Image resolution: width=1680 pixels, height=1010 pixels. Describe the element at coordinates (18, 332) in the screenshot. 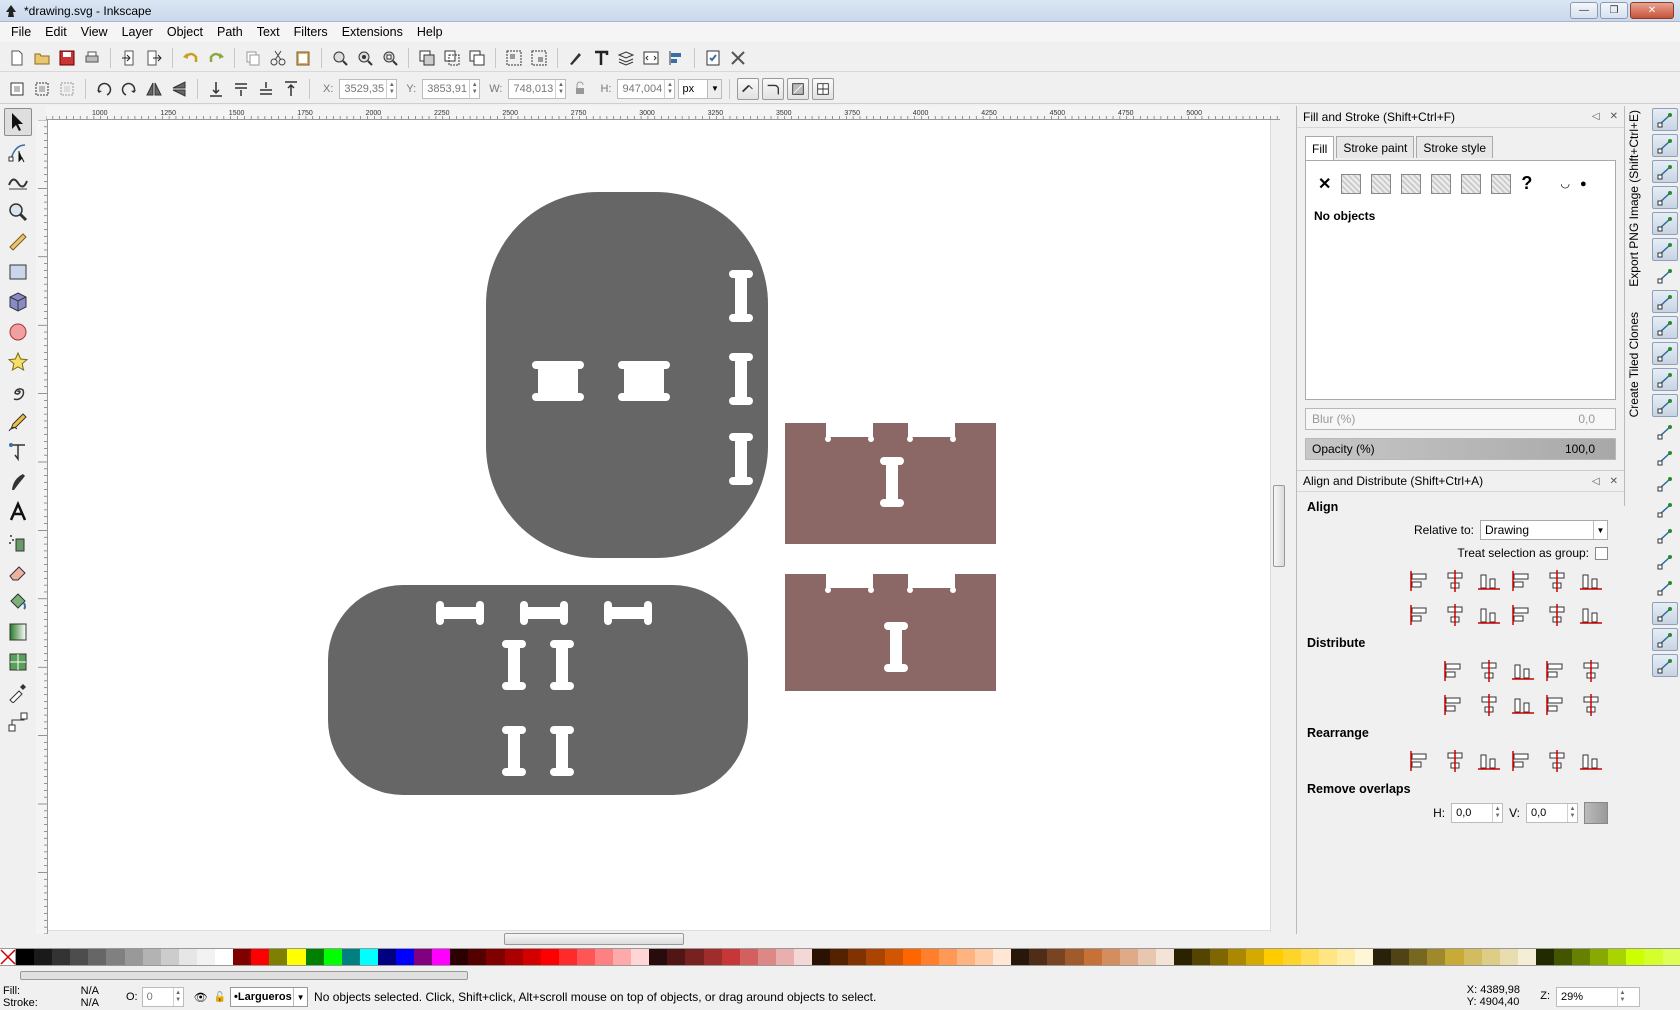

I see `ellipse-tool` at that location.